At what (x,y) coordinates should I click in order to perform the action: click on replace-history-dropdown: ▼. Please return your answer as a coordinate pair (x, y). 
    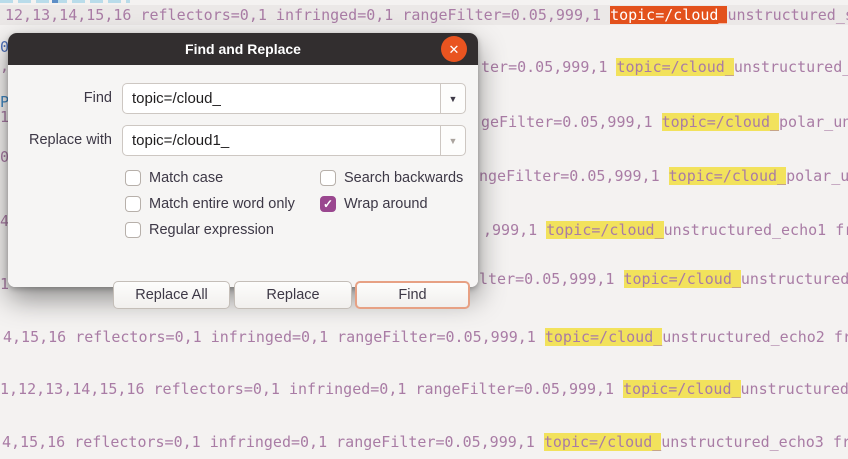
    Looking at the image, I should click on (453, 140).